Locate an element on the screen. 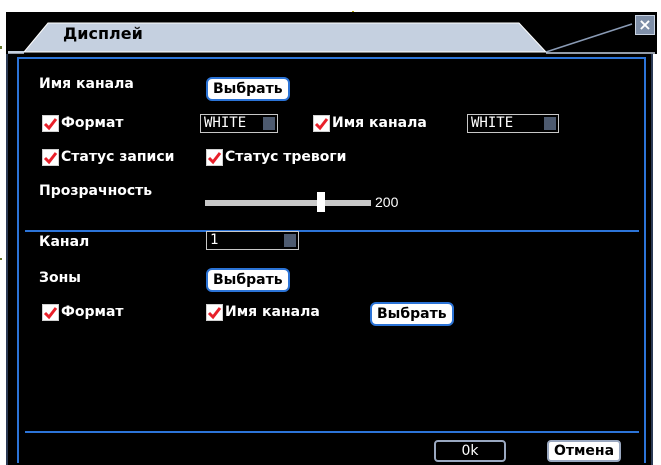 This screenshot has width=661, height=465. channel-select: 1 is located at coordinates (252, 240).